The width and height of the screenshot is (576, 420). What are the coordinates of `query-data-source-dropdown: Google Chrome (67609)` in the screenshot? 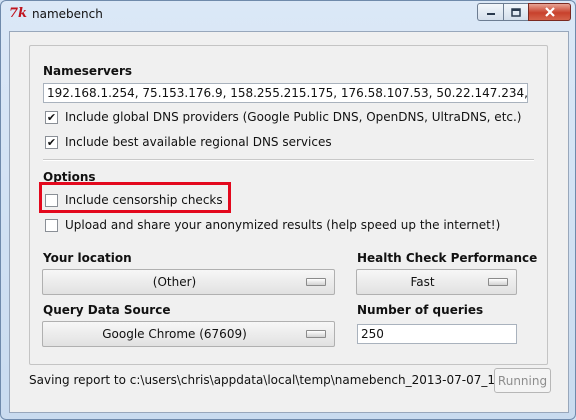 It's located at (188, 334).